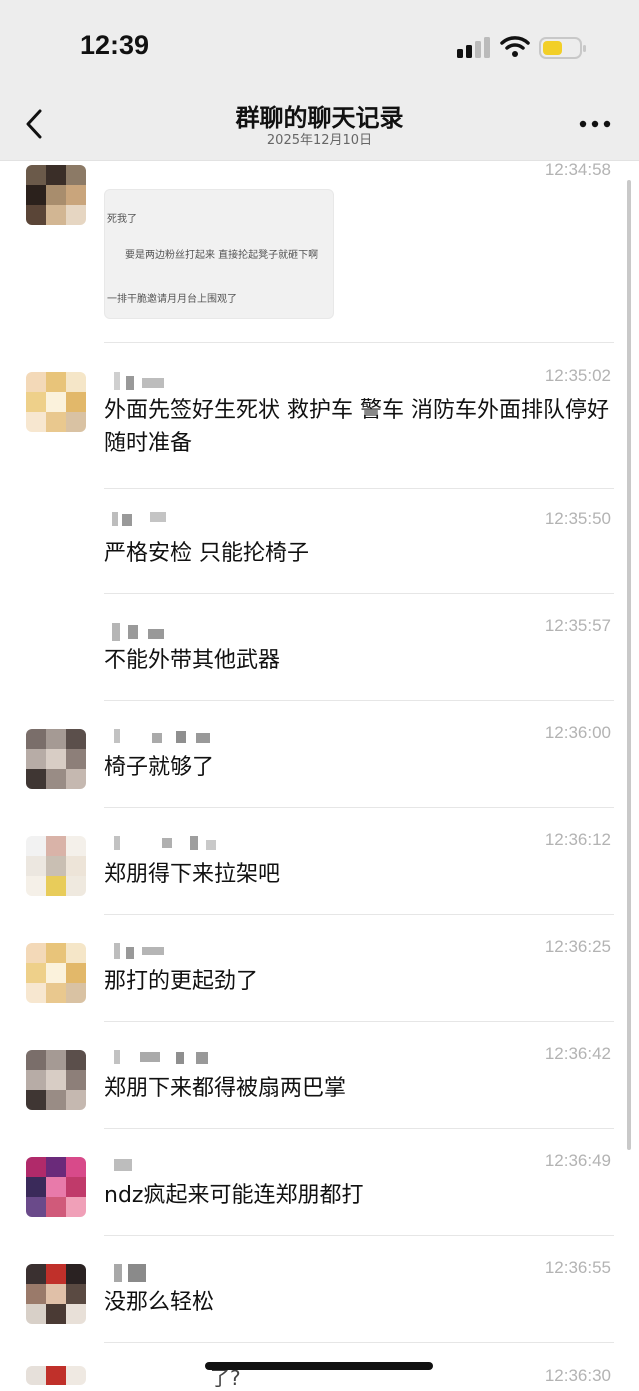 This screenshot has height=1391, width=639. What do you see at coordinates (192, 660) in the screenshot?
I see `message-text: 不能外带其他武器` at bounding box center [192, 660].